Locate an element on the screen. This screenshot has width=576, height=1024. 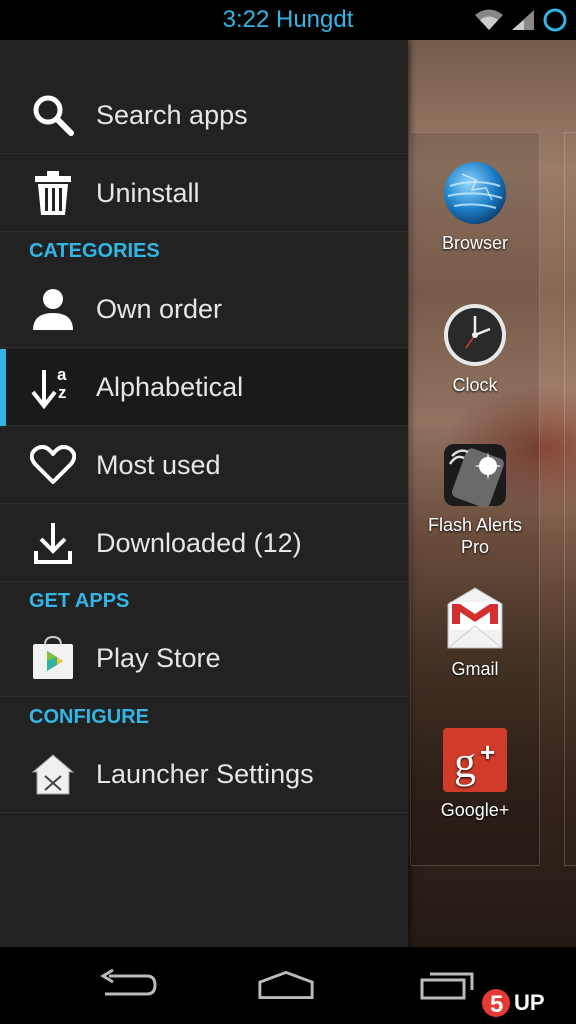
section-header-get-apps: GET APPS is located at coordinates (79, 601).